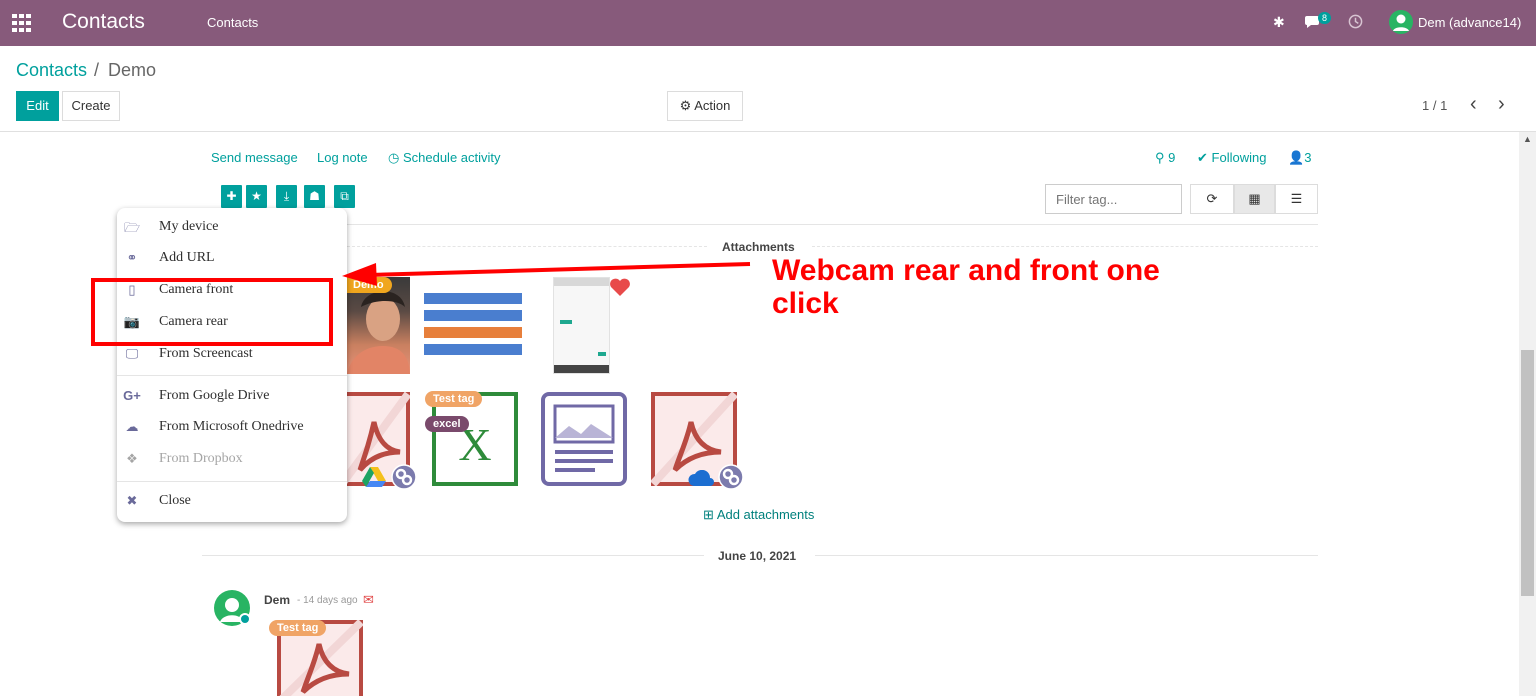  Describe the element at coordinates (1279, 22) in the screenshot. I see `bug-icon: ✱` at that location.